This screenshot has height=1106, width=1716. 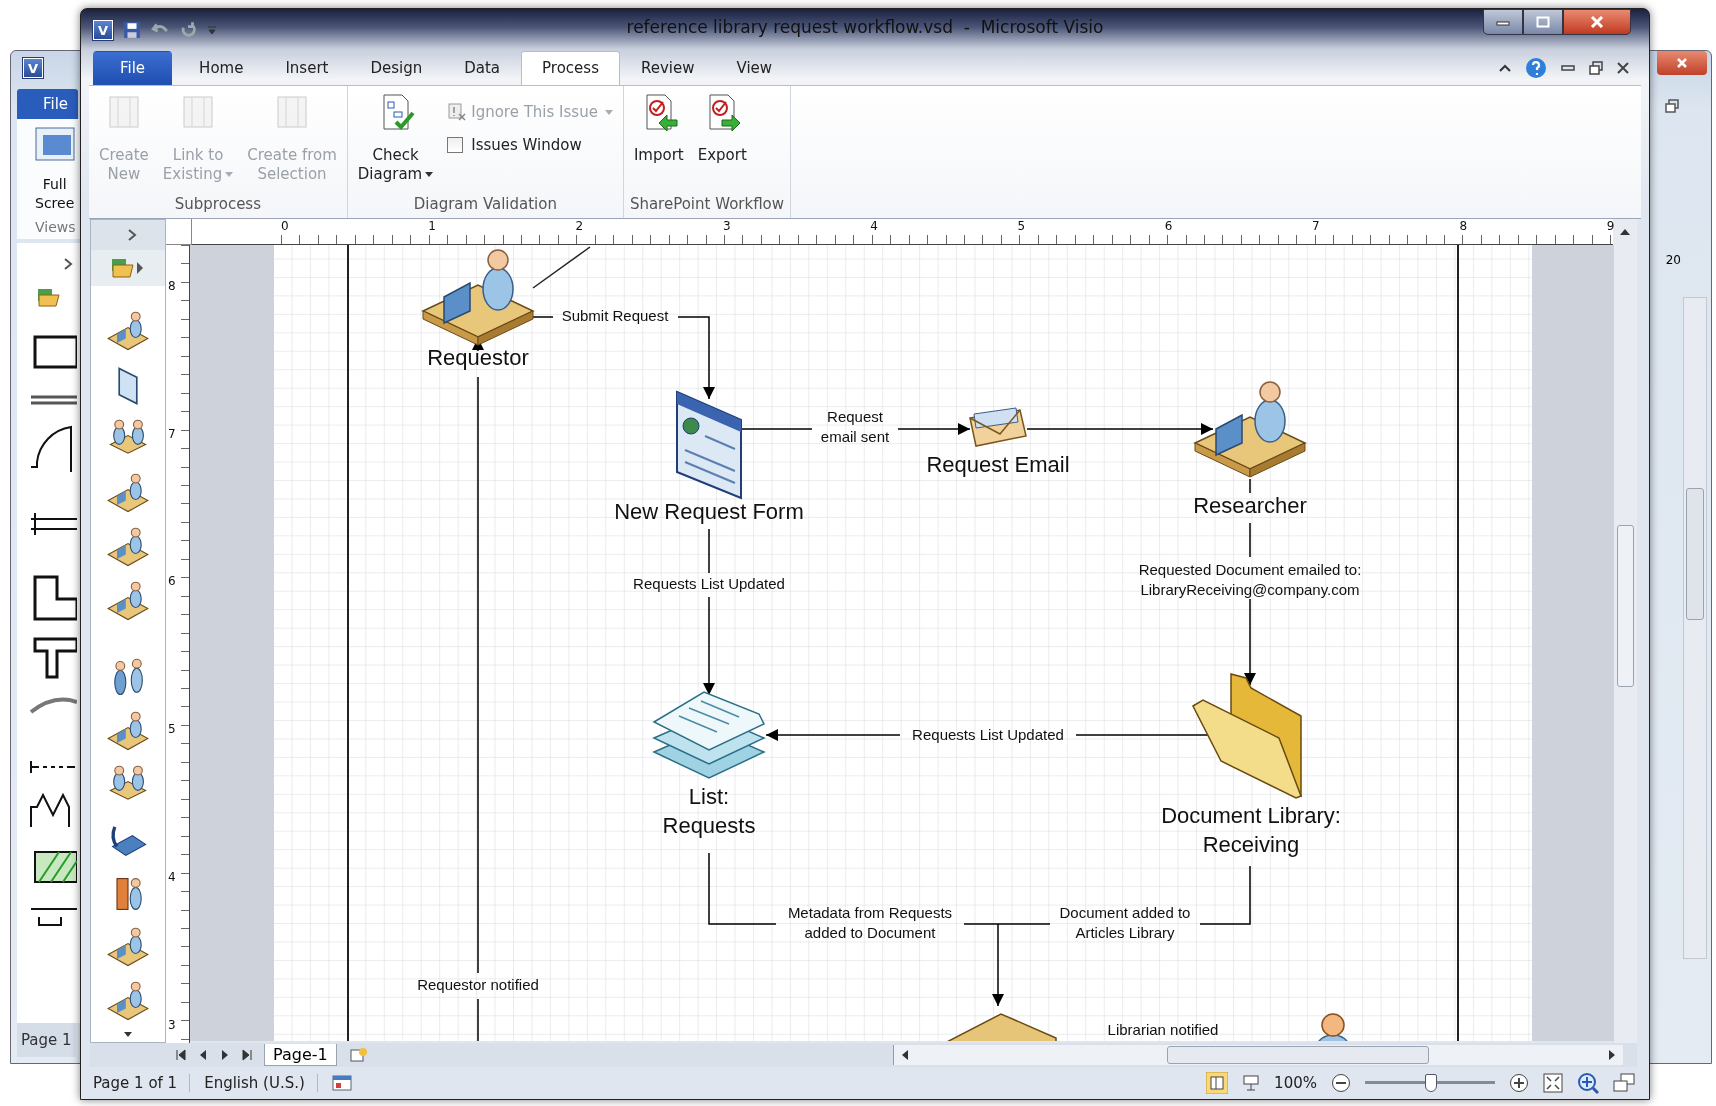 What do you see at coordinates (485, 205) in the screenshot?
I see `group-label: Diagram Validation` at bounding box center [485, 205].